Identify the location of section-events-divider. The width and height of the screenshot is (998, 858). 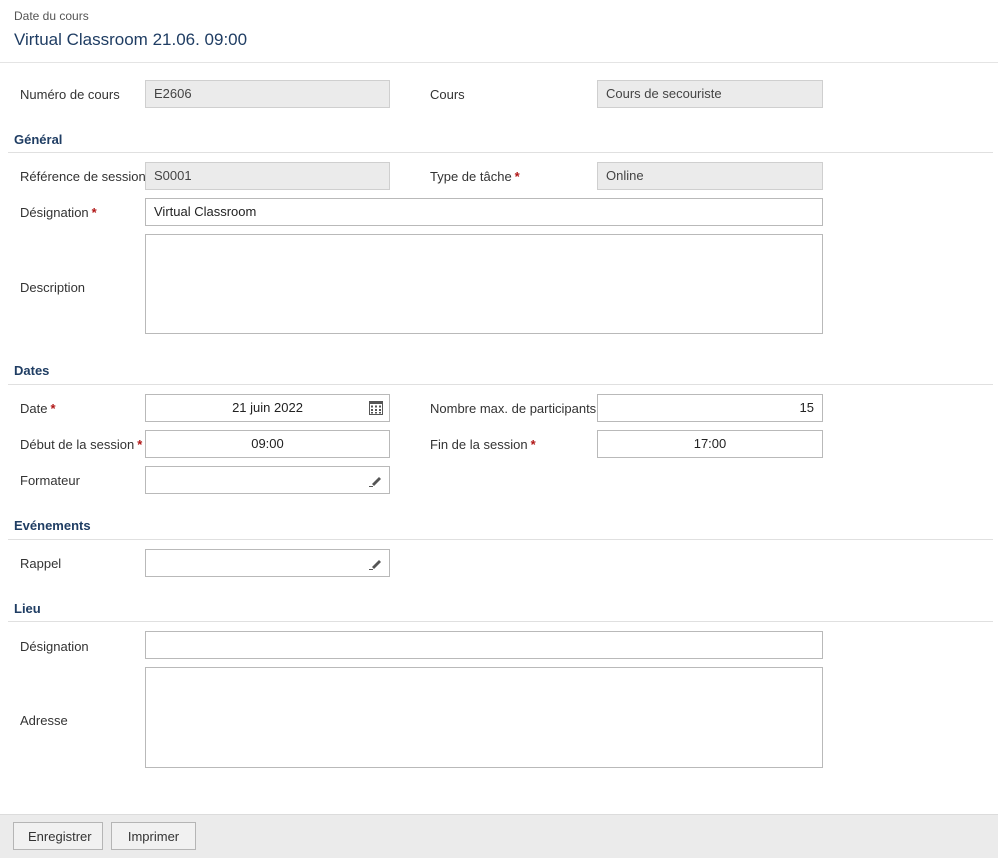
(500, 539).